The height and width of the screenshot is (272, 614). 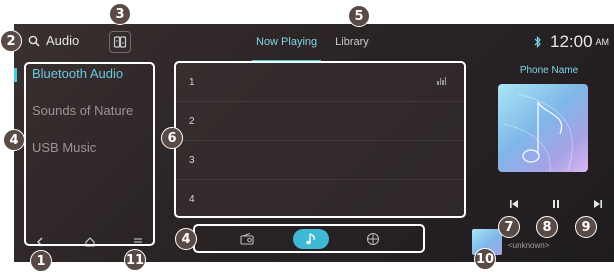 I want to click on tab-bar: Now Playing Library, so click(x=310, y=43).